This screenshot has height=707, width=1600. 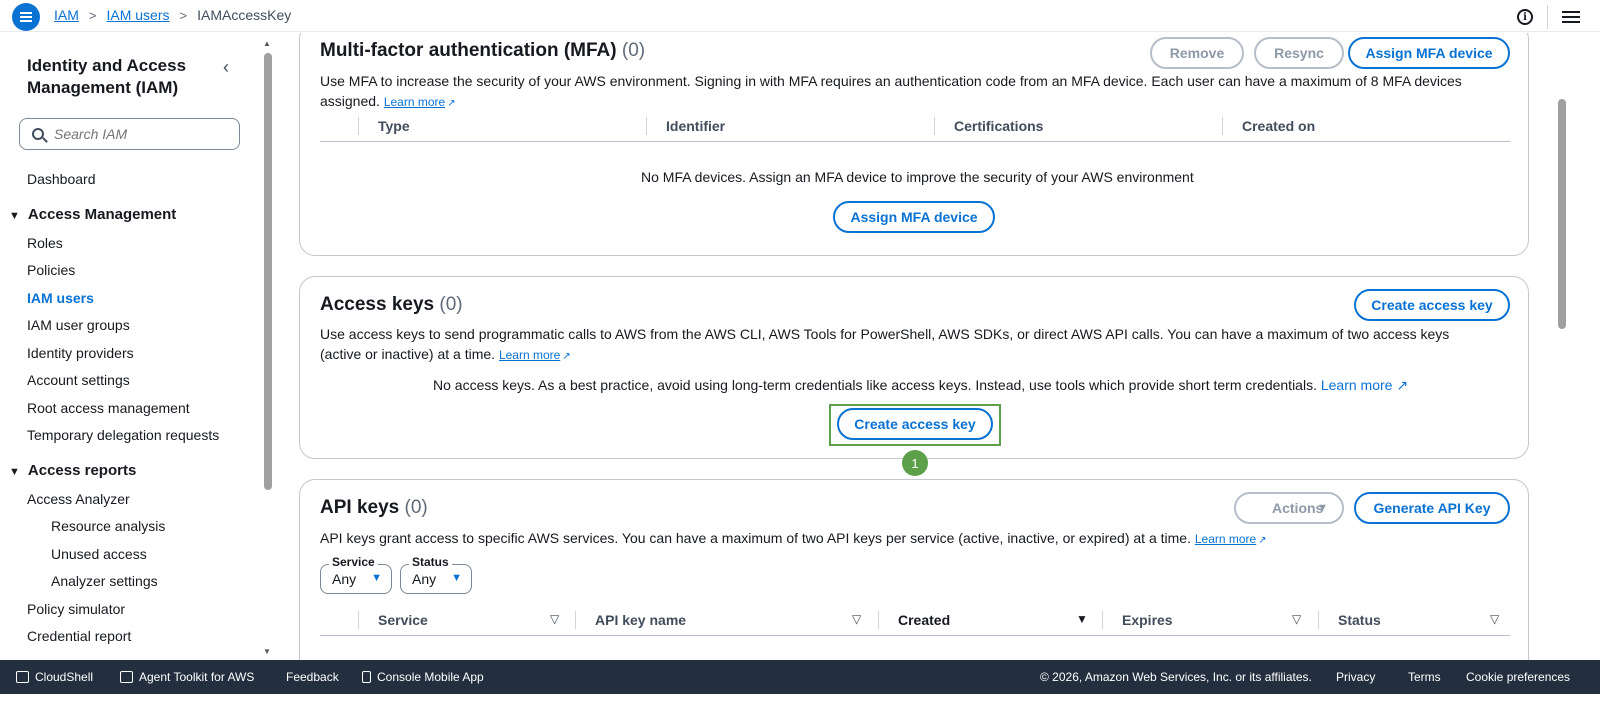 I want to click on sidebar-item-access-analyzer: Access Analyzer, so click(x=78, y=499).